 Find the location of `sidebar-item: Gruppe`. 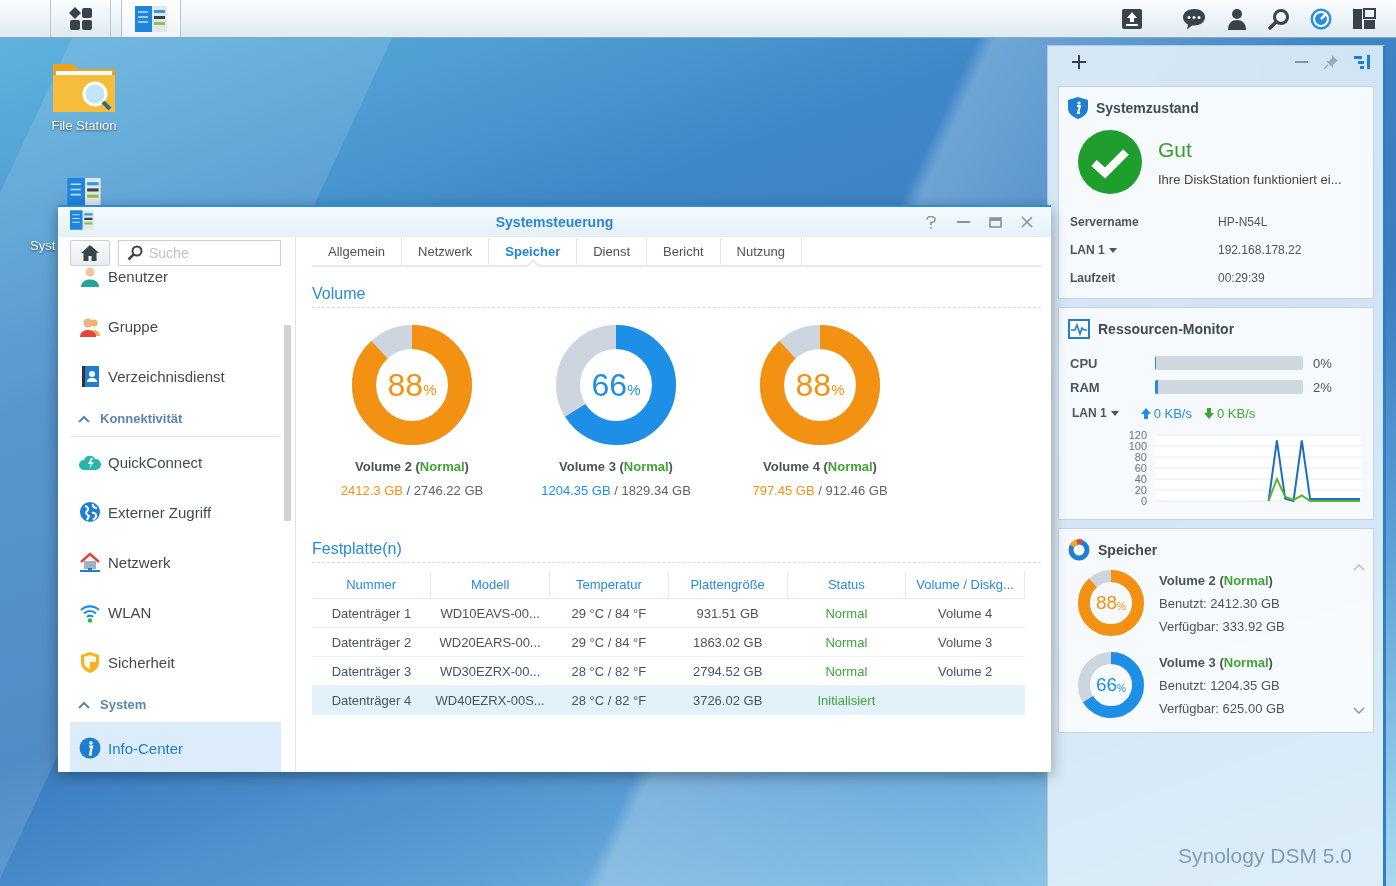

sidebar-item: Gruppe is located at coordinates (175, 326).